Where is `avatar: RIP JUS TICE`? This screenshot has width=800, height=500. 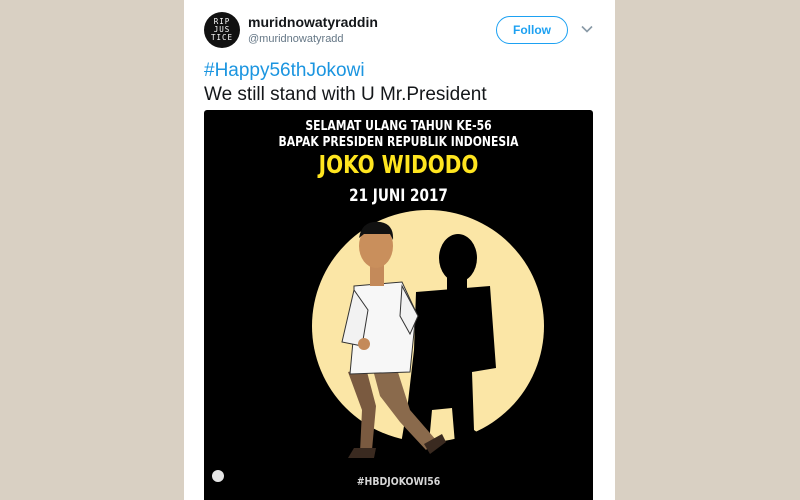 avatar: RIP JUS TICE is located at coordinates (222, 30).